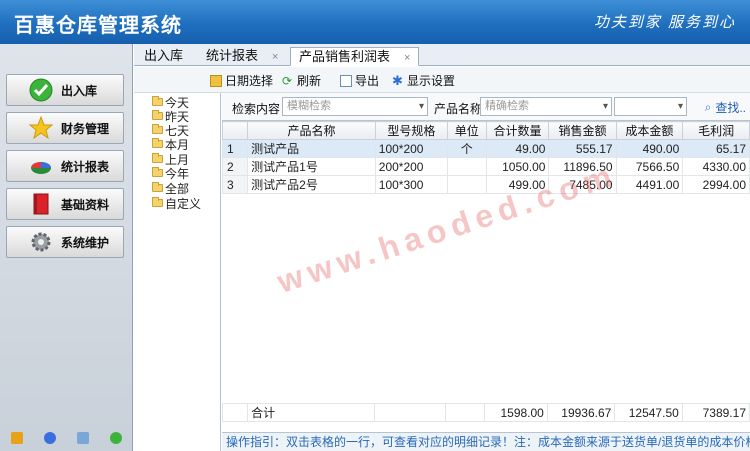 This screenshot has height=451, width=750. What do you see at coordinates (232, 55) in the screenshot?
I see `tab-label: 统计报表` at bounding box center [232, 55].